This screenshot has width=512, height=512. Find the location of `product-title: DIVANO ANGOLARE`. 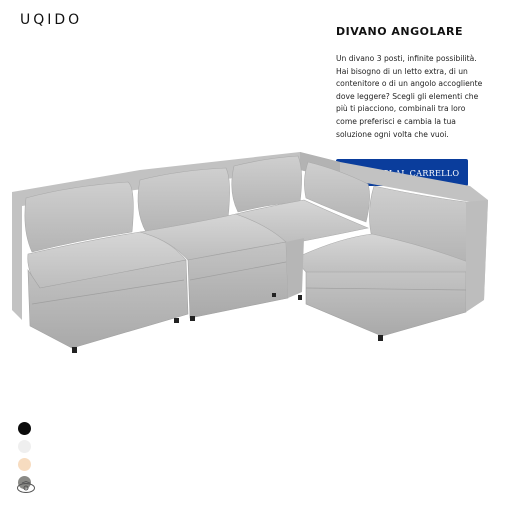

product-title: DIVANO ANGOLARE is located at coordinates (399, 31).